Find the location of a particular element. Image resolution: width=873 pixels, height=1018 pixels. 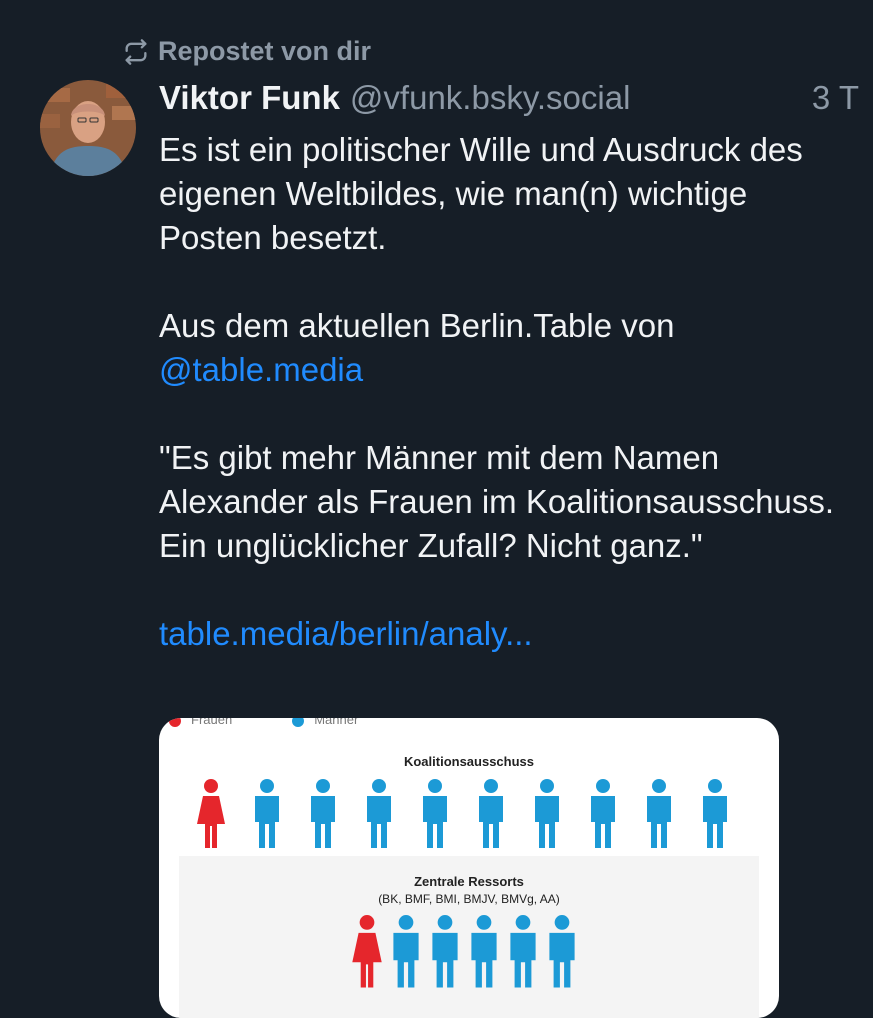

post-timestamp: 3 T is located at coordinates (835, 98).